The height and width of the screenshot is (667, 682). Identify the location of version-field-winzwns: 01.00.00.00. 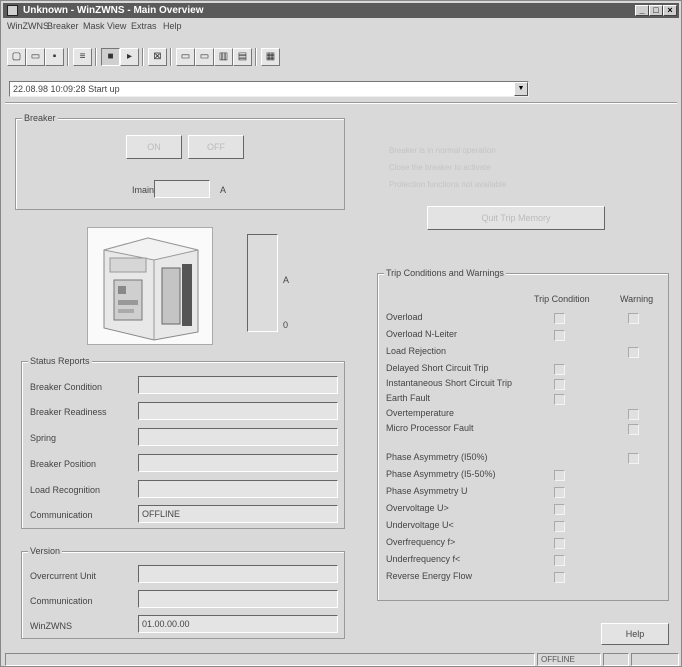
(238, 624).